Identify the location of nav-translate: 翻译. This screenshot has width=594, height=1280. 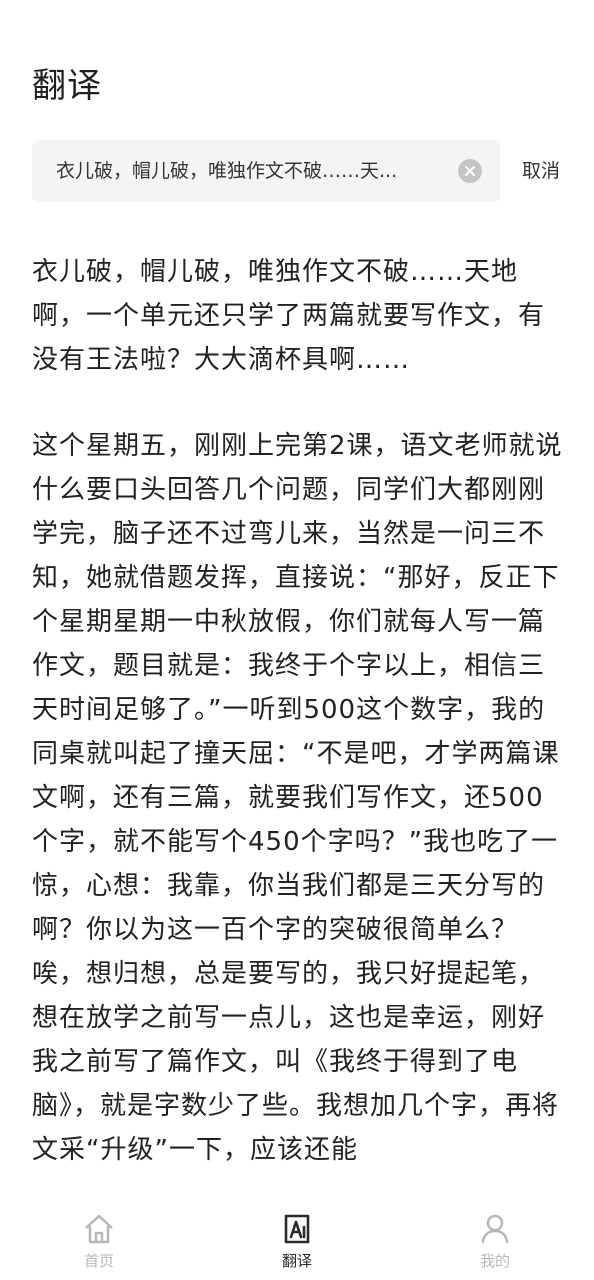
(297, 1244).